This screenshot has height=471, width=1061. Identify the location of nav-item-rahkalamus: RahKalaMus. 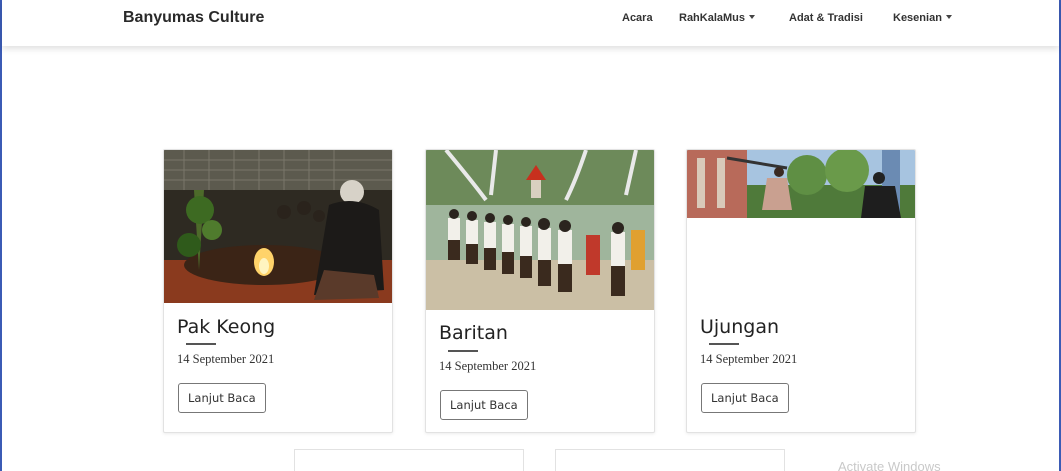
(717, 18).